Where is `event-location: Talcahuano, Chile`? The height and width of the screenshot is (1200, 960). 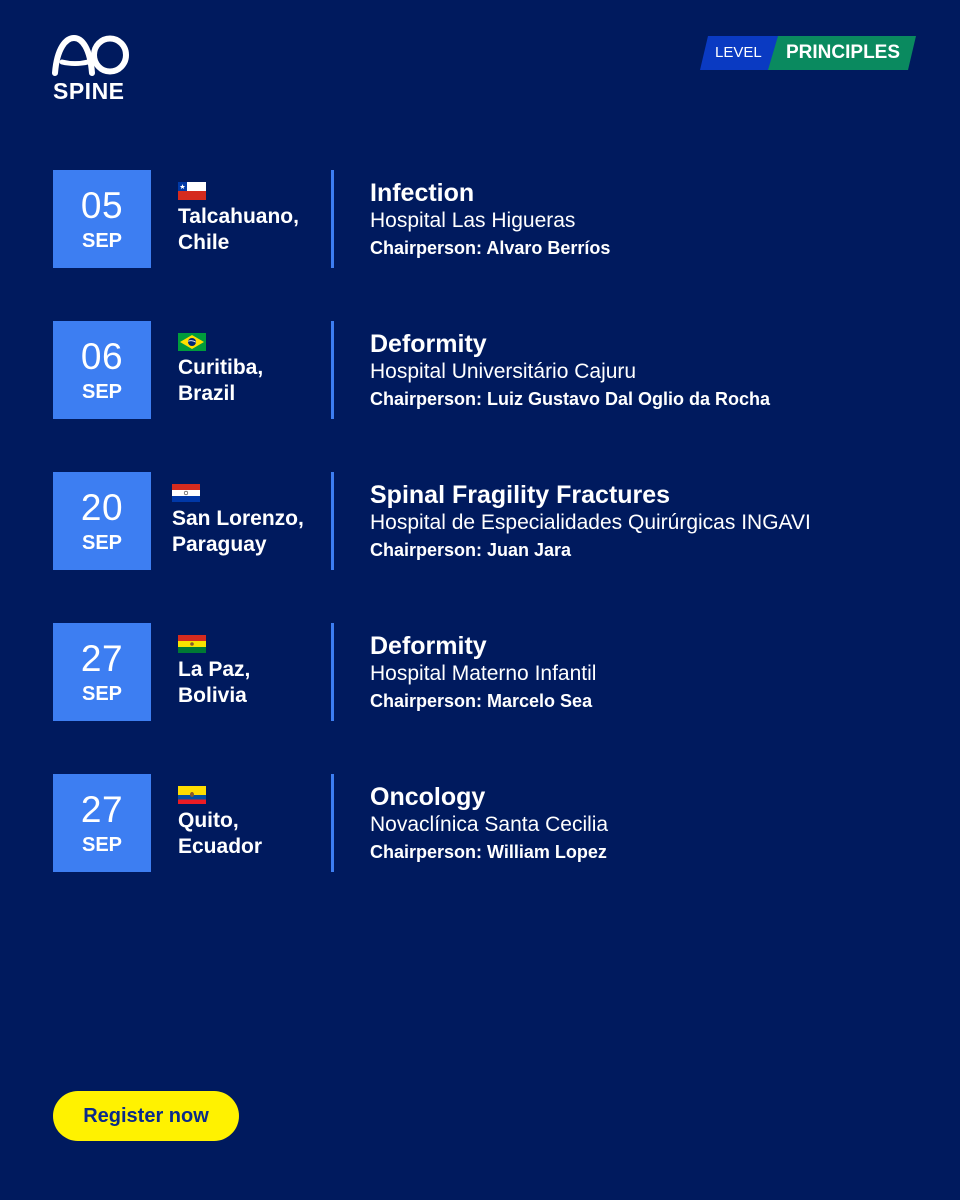
event-location: Talcahuano, Chile is located at coordinates (253, 219).